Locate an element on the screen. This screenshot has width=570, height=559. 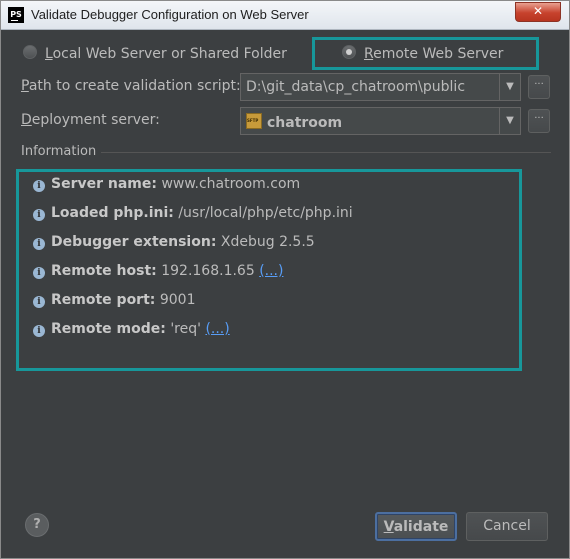
info-server-name: i Server name: www.chatroom.com is located at coordinates (166, 184).